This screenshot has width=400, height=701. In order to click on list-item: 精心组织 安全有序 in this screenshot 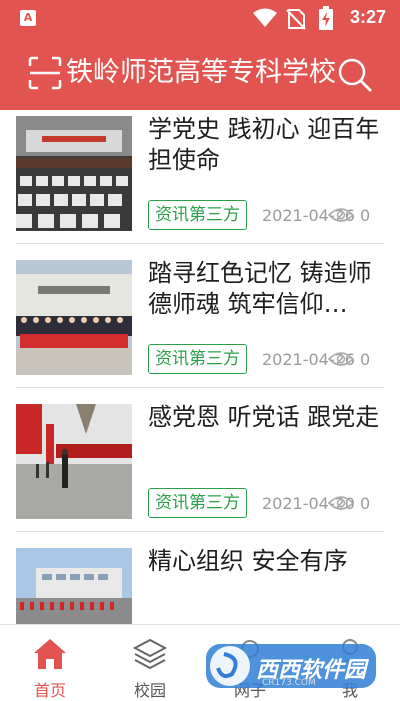, I will do `click(200, 583)`.